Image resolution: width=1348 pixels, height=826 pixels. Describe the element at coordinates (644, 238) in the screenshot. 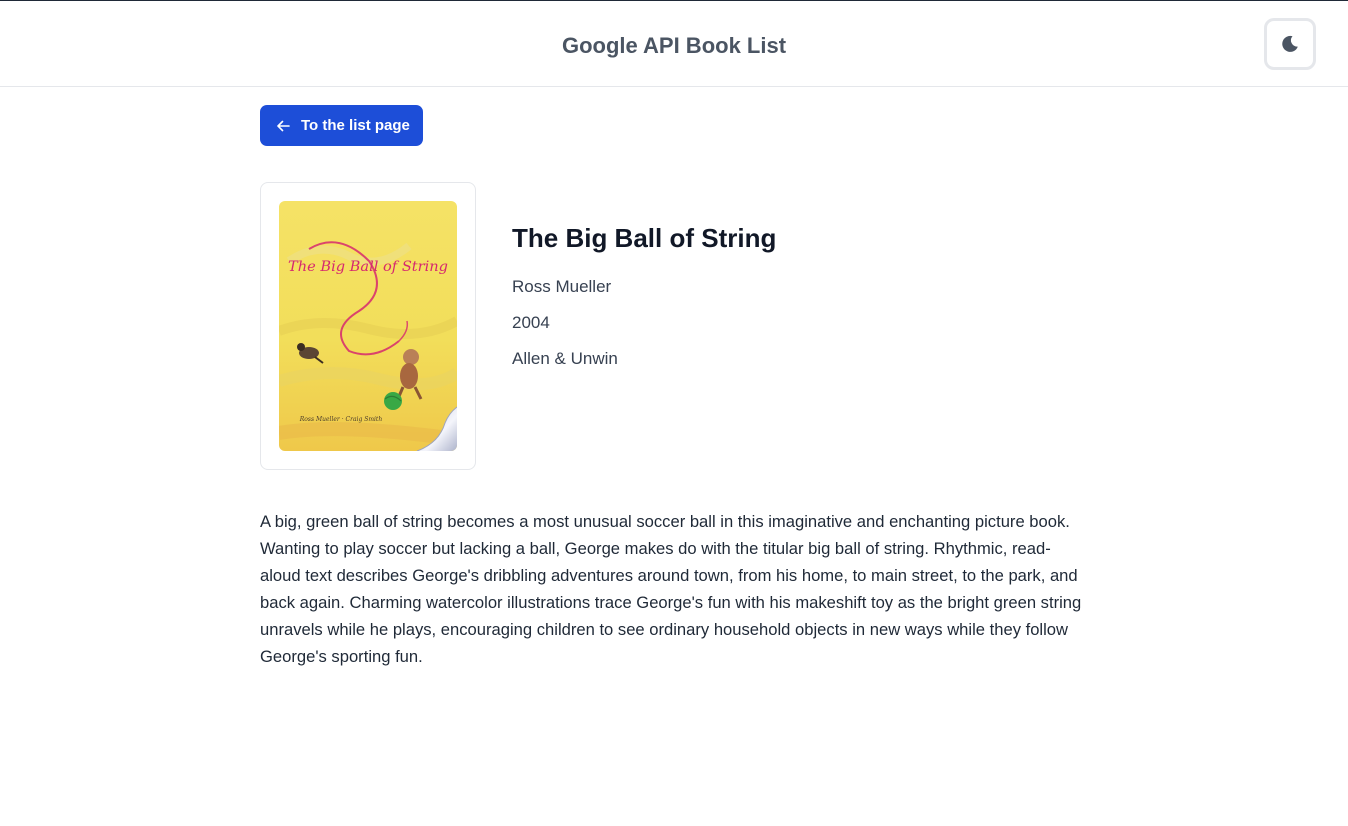

I see `book-title: The Big Ball of String` at that location.